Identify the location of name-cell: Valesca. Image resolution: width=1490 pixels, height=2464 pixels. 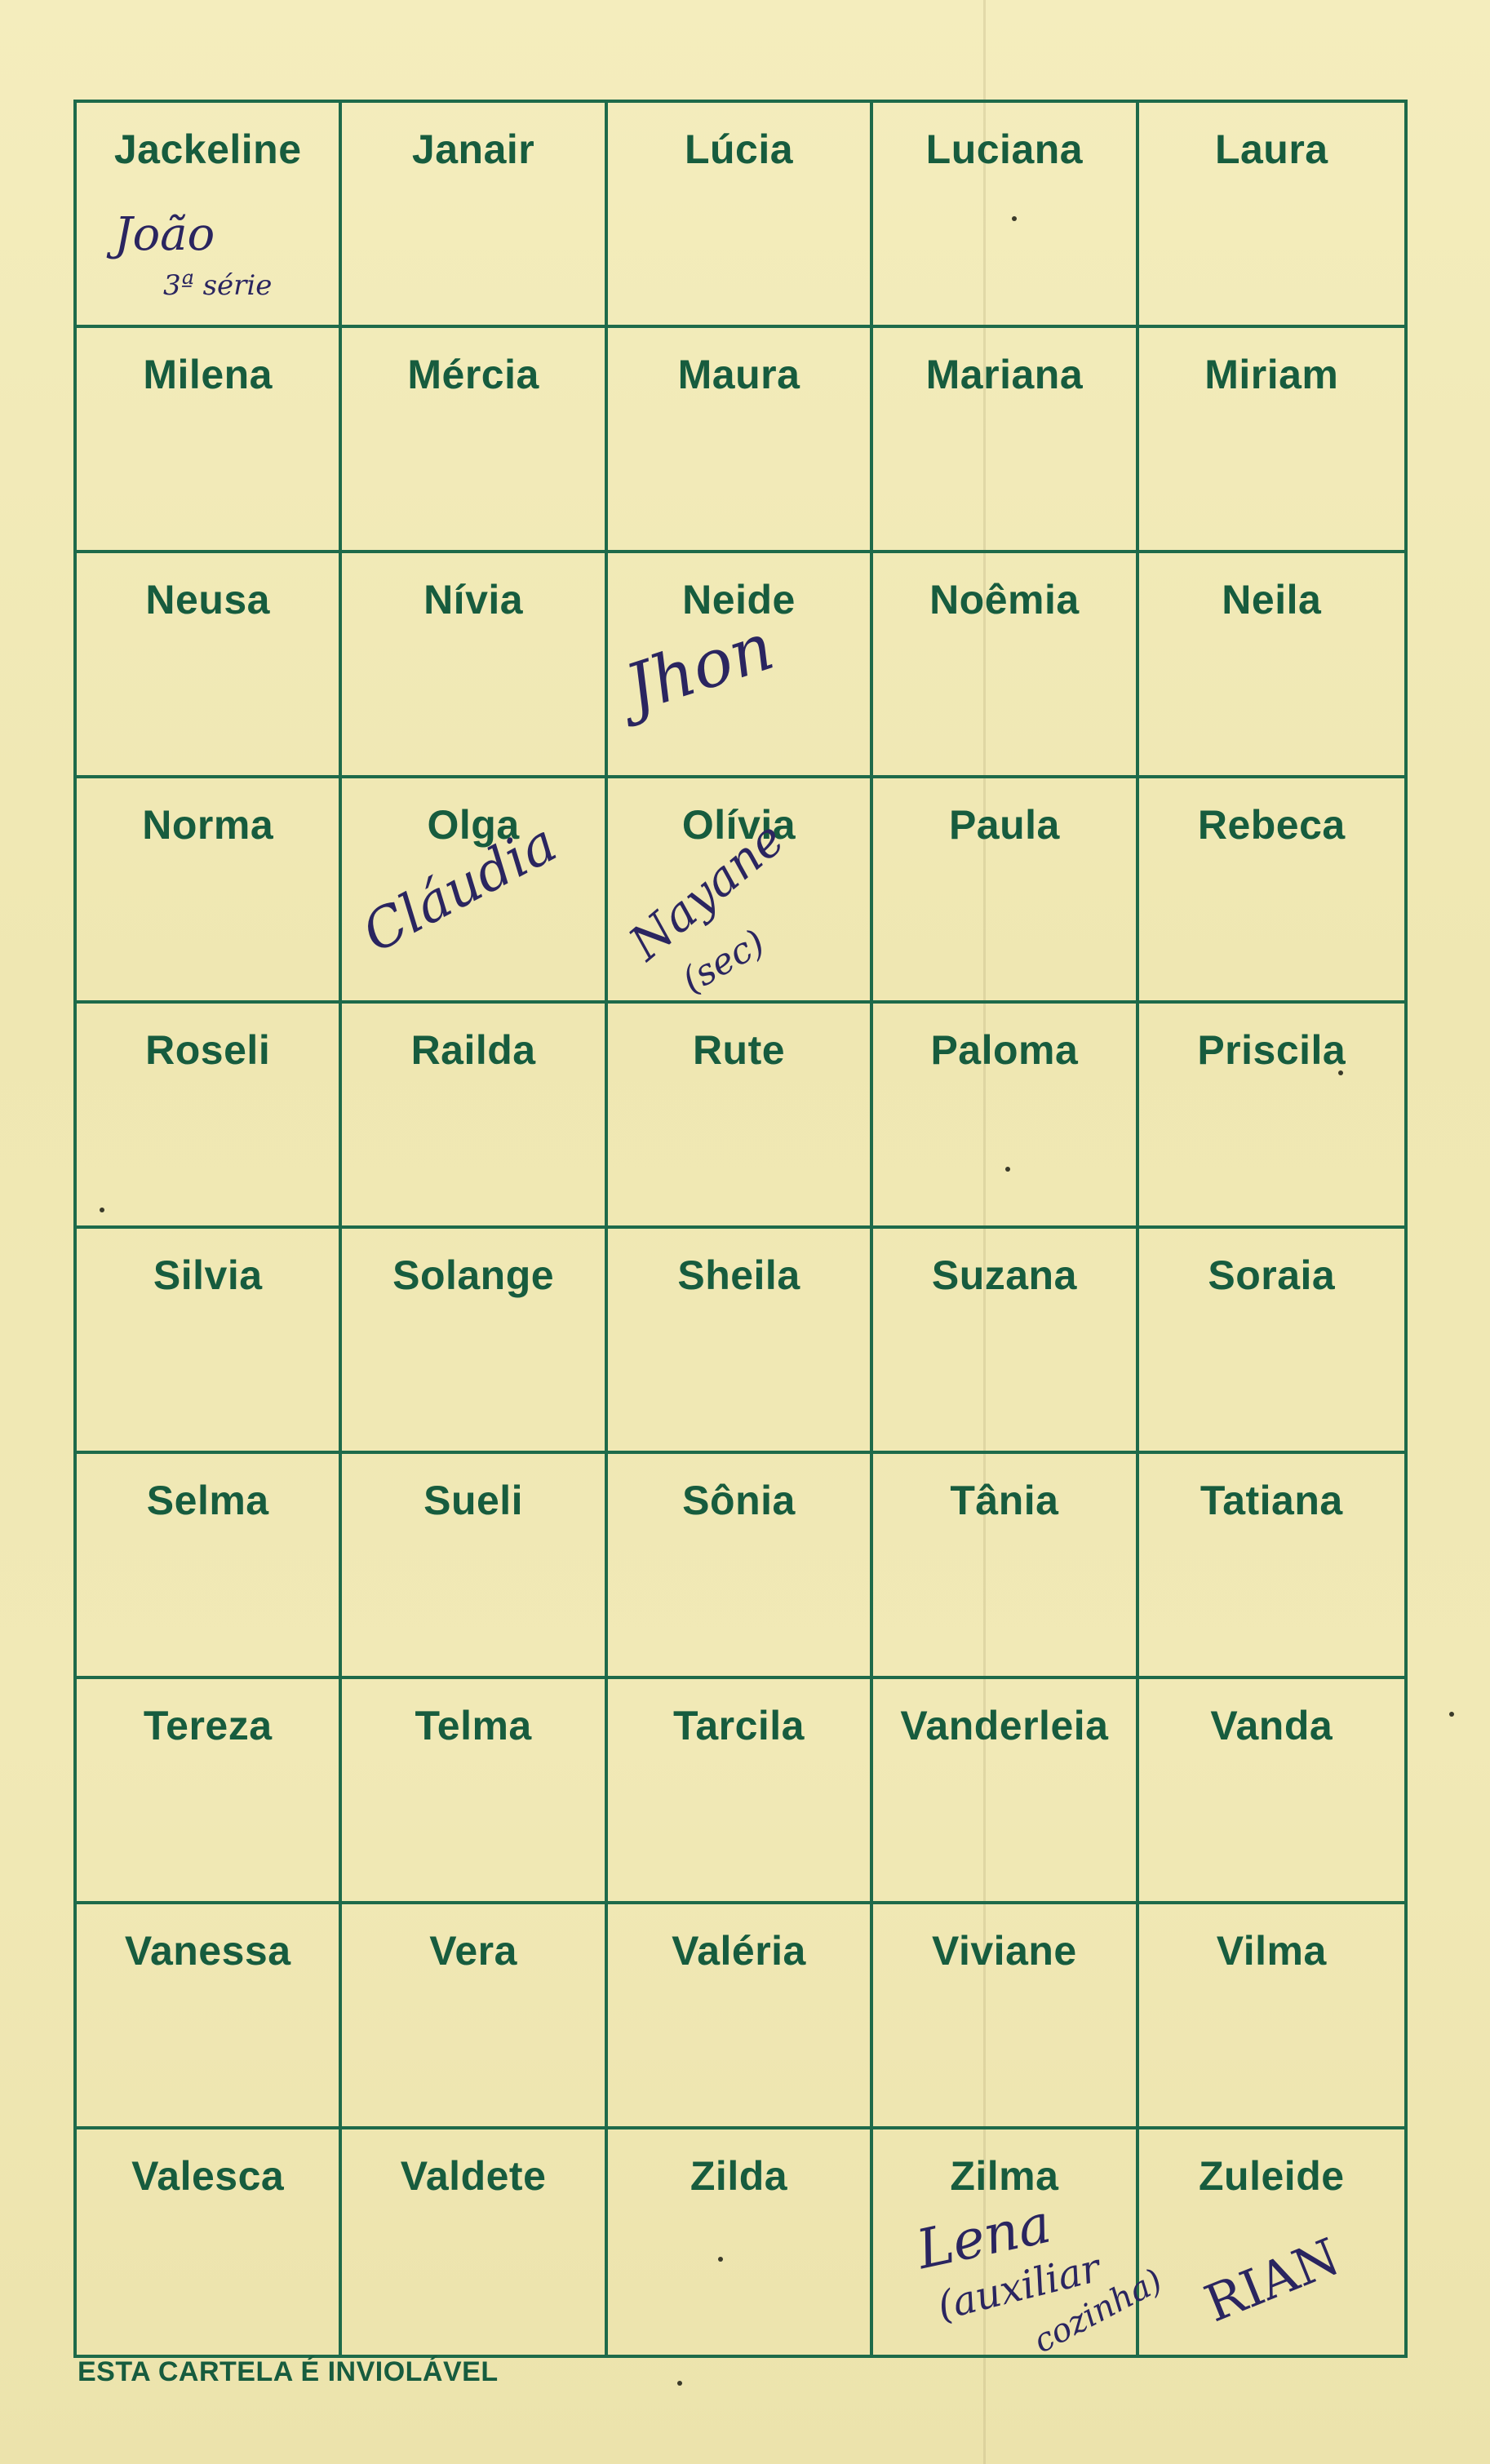
(210, 2242).